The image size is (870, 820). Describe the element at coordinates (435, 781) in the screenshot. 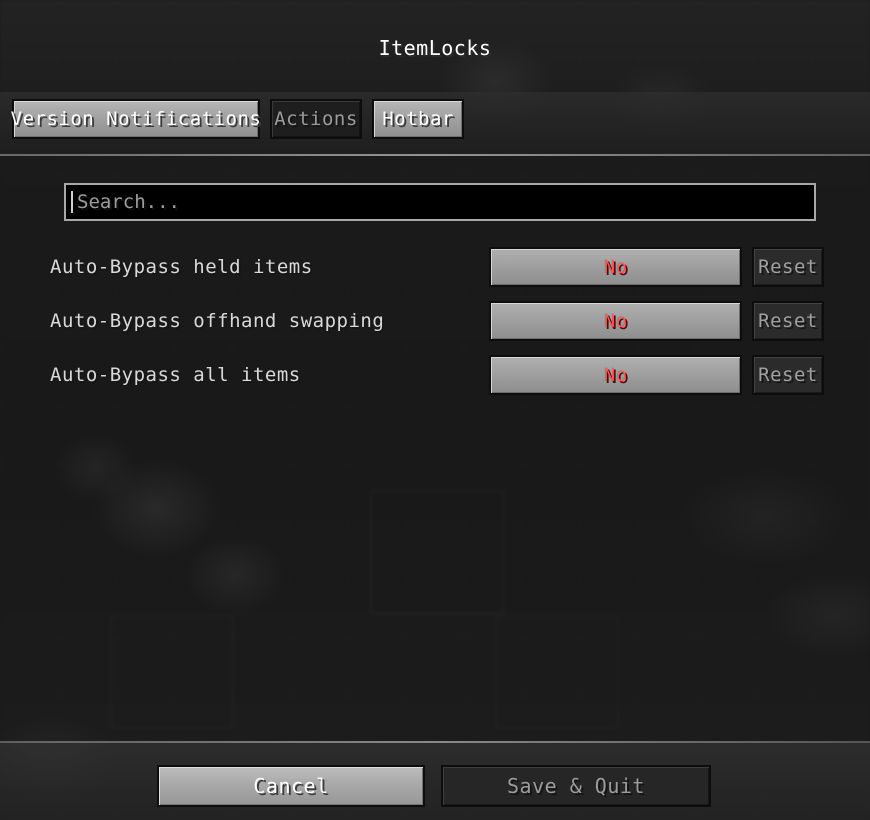

I see `footer-panel` at that location.